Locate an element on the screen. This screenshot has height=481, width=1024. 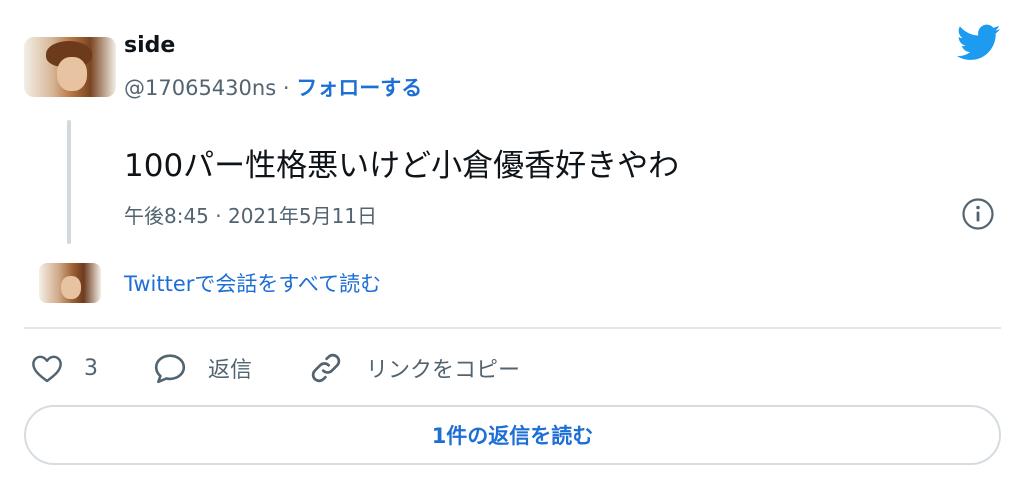
copy-link-button: リンクをコピー is located at coordinates (414, 368).